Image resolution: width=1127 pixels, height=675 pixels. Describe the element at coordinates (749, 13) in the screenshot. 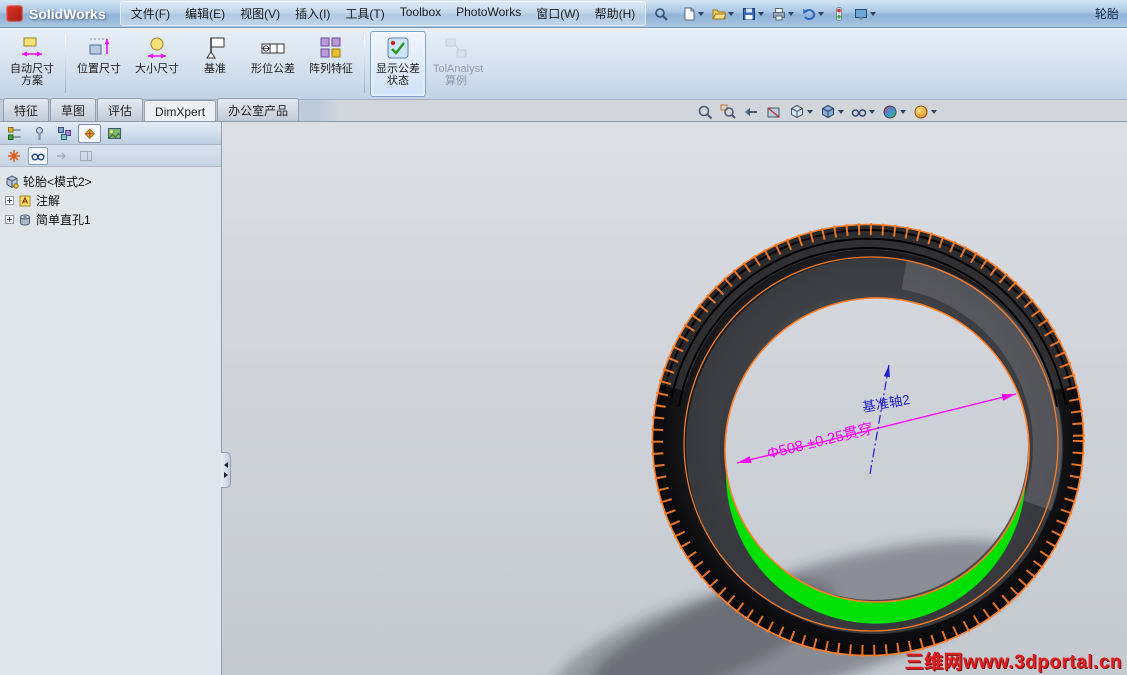

I see `save-icon` at that location.